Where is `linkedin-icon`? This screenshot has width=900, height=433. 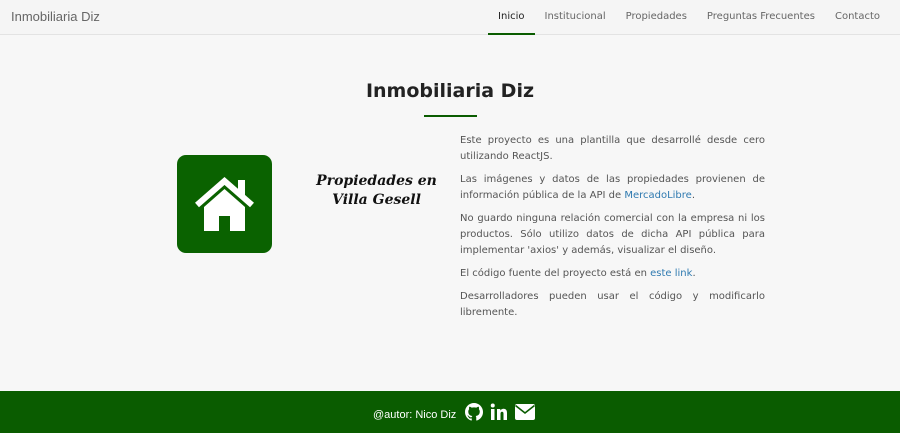
linkedin-icon is located at coordinates (499, 414).